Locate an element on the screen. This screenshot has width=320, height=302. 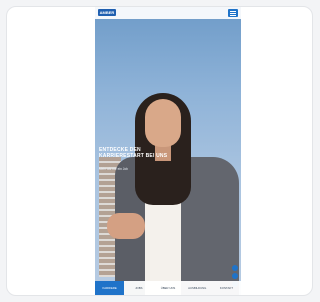
nav-item-ueber-uns: ÜBER UNS is located at coordinates (167, 288).